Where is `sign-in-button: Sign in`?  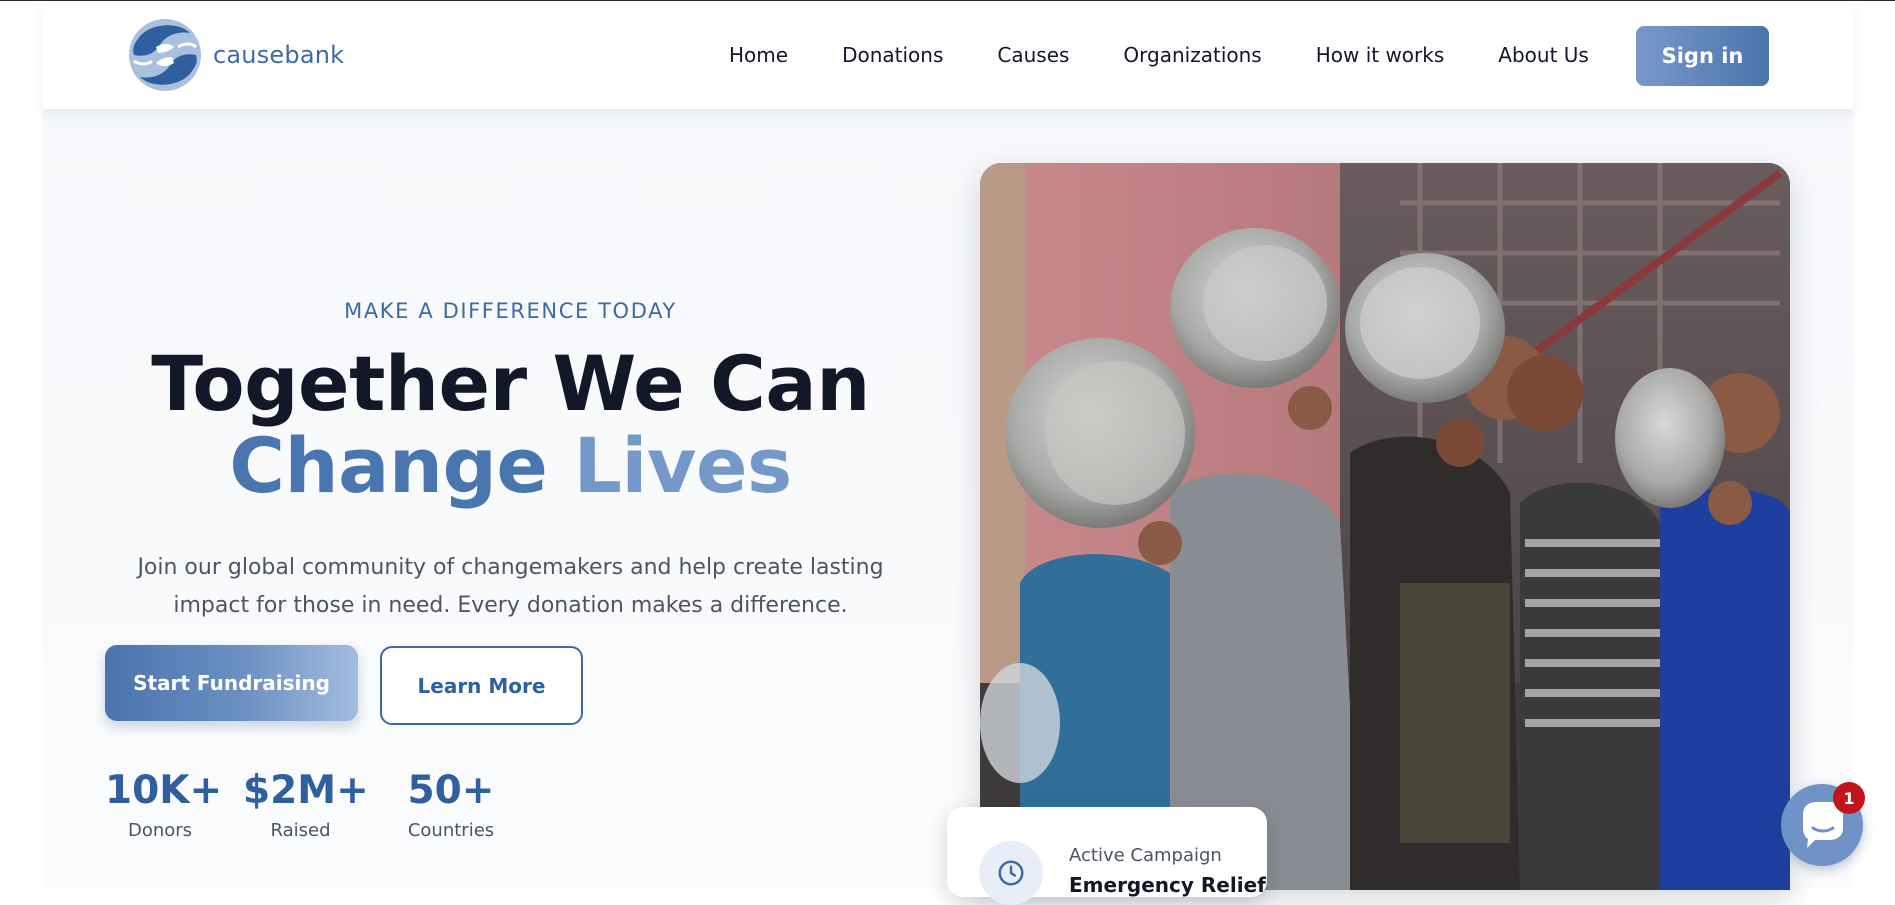 sign-in-button: Sign in is located at coordinates (1702, 56).